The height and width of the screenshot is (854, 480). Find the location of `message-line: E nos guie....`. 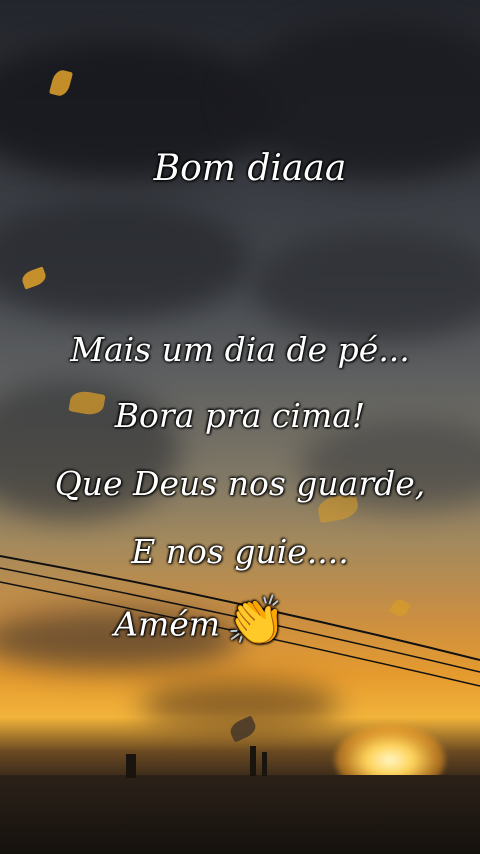

message-line: E nos guie.... is located at coordinates (240, 551).